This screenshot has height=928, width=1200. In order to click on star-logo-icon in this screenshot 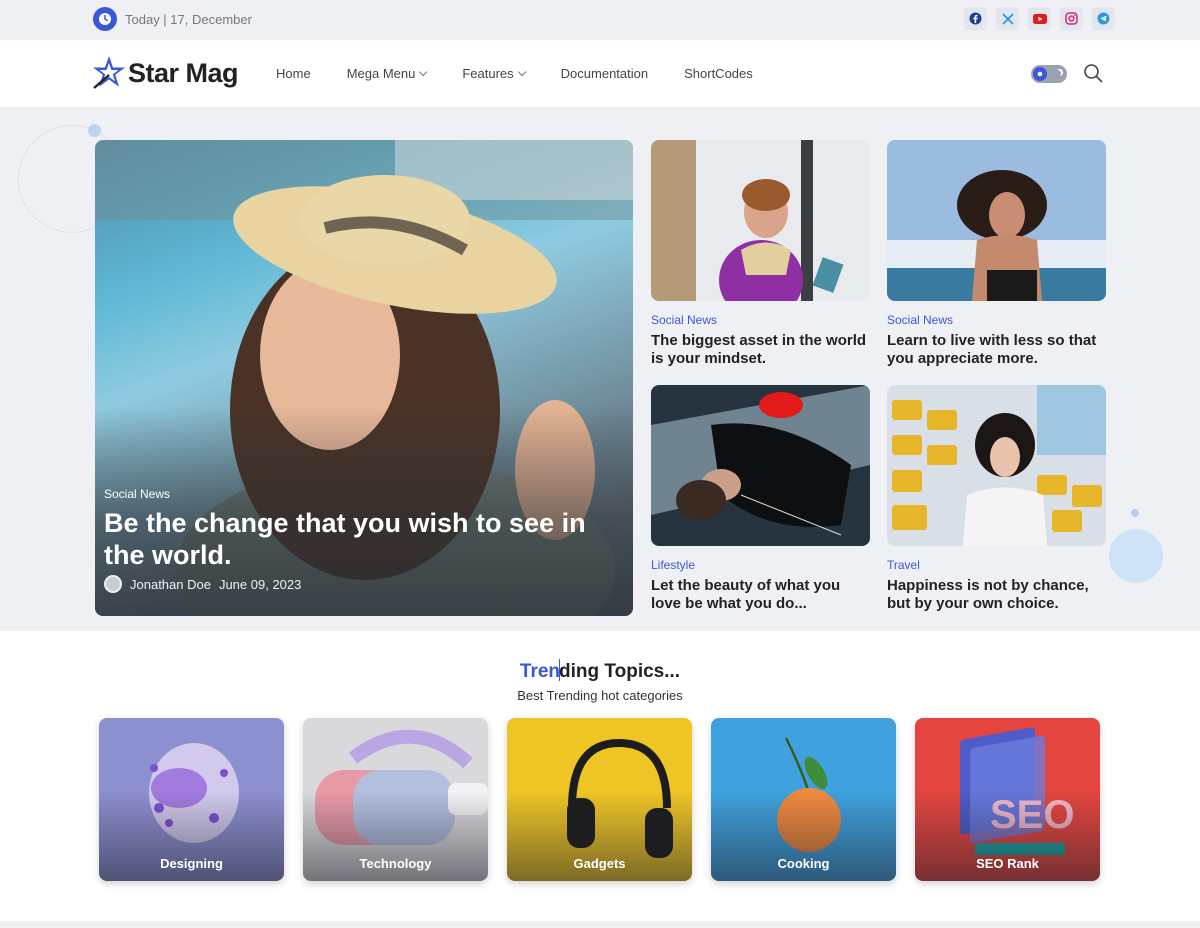, I will do `click(109, 72)`.